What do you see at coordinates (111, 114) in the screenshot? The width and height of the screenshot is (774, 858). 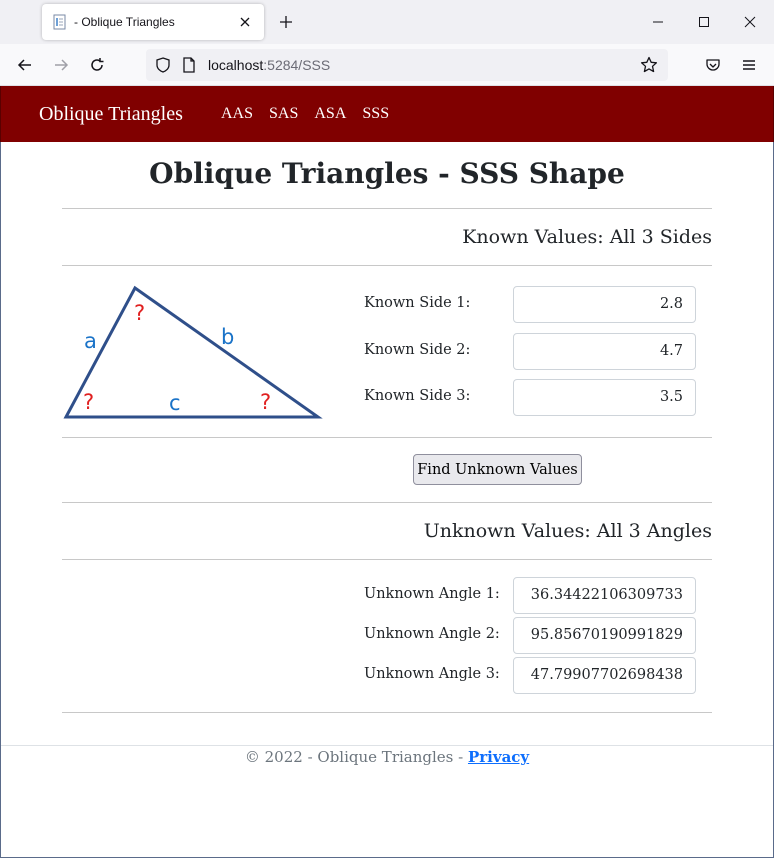 I see `site-brand-link: Oblique Triangles` at bounding box center [111, 114].